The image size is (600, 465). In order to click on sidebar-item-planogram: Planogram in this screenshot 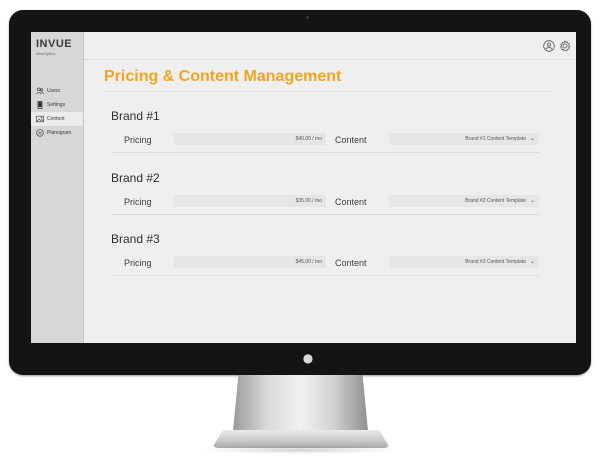, I will do `click(57, 133)`.